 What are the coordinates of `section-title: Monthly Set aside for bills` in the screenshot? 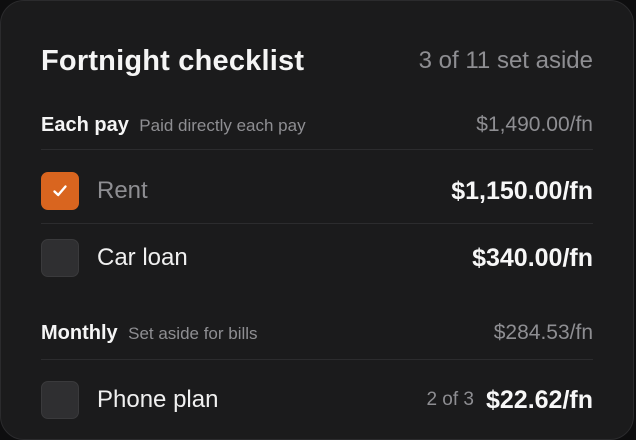 It's located at (149, 333).